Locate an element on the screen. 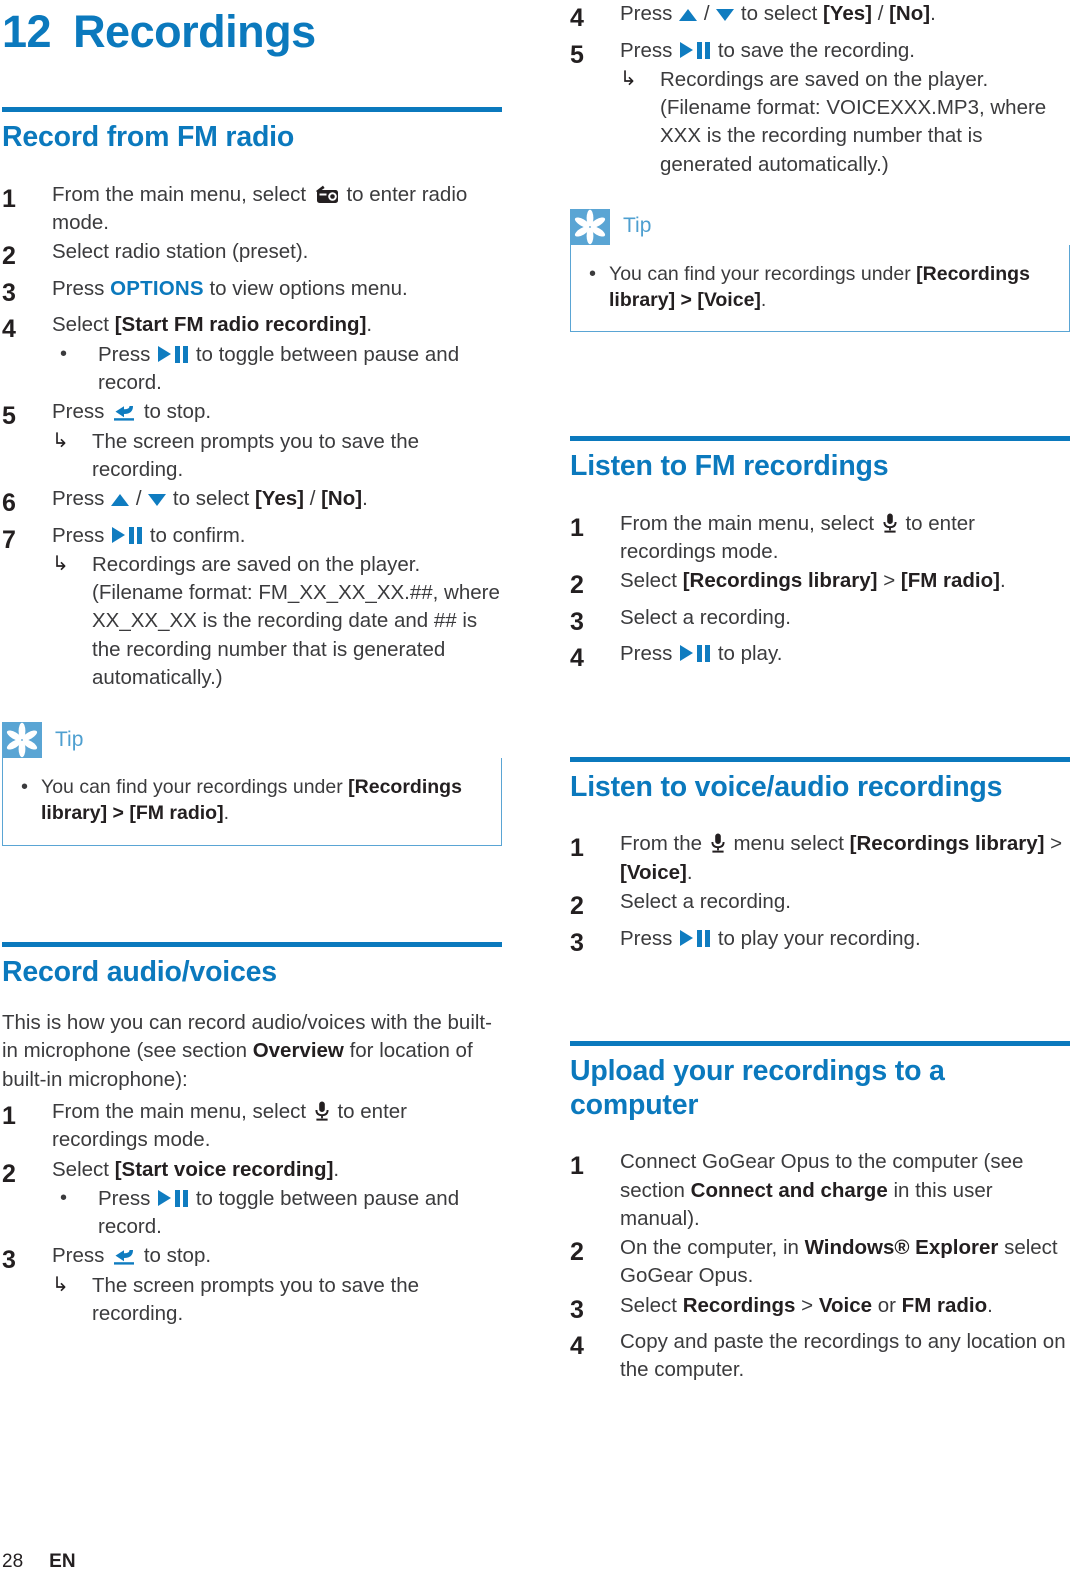 The height and width of the screenshot is (1587, 1082). step-text-part: to play. is located at coordinates (750, 654).